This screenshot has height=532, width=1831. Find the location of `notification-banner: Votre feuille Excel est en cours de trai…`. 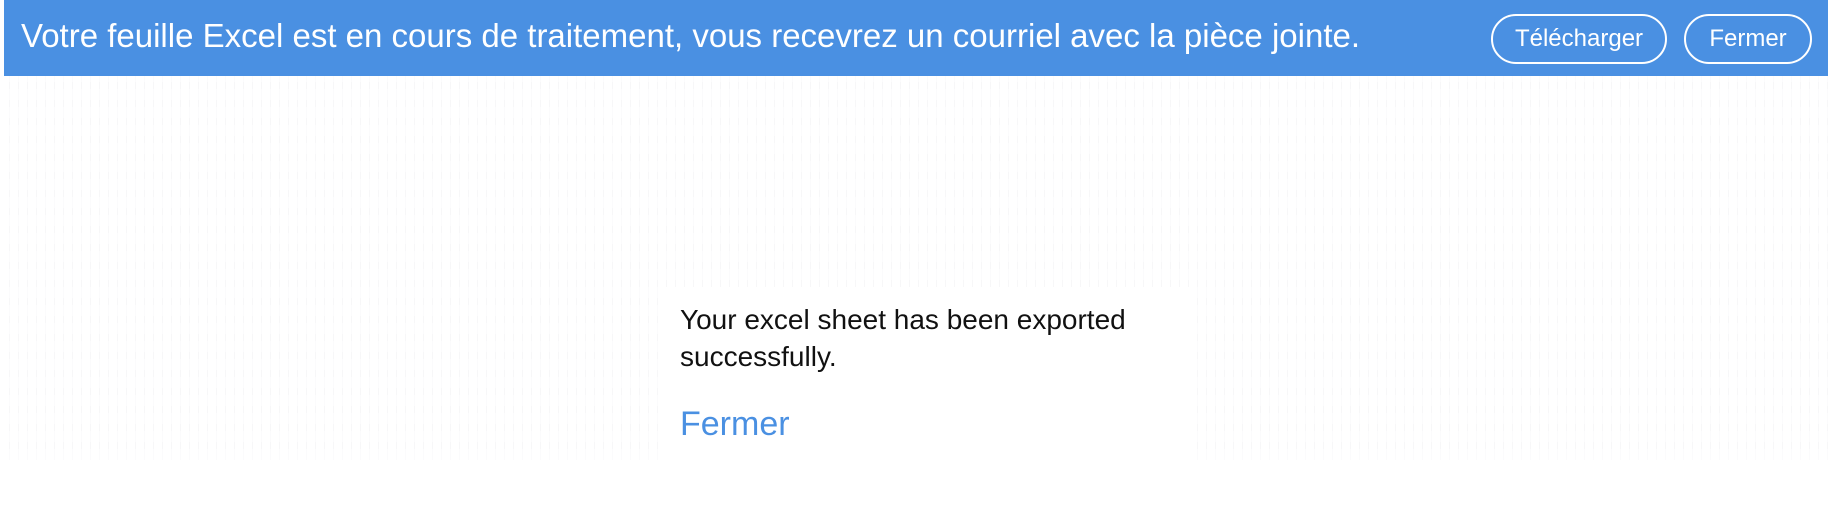

notification-banner: Votre feuille Excel est en cours de trai… is located at coordinates (916, 38).